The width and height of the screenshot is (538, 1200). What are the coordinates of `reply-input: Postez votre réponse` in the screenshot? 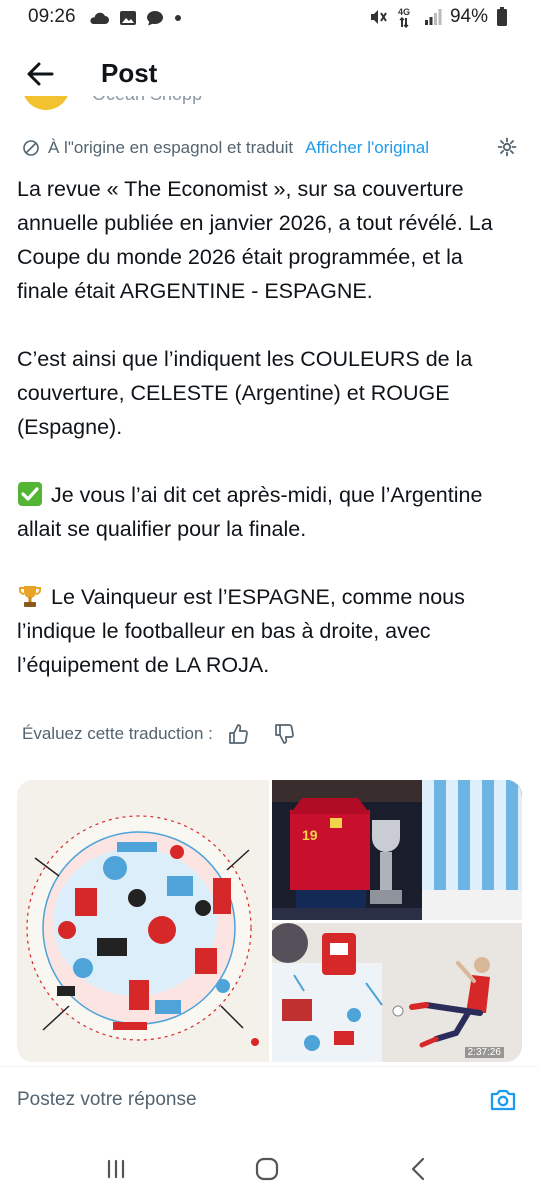 It's located at (107, 1100).